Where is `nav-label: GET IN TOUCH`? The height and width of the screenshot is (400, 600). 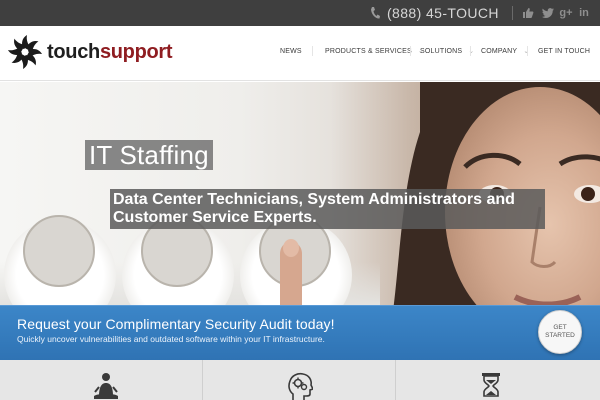
nav-label: GET IN TOUCH is located at coordinates (564, 51).